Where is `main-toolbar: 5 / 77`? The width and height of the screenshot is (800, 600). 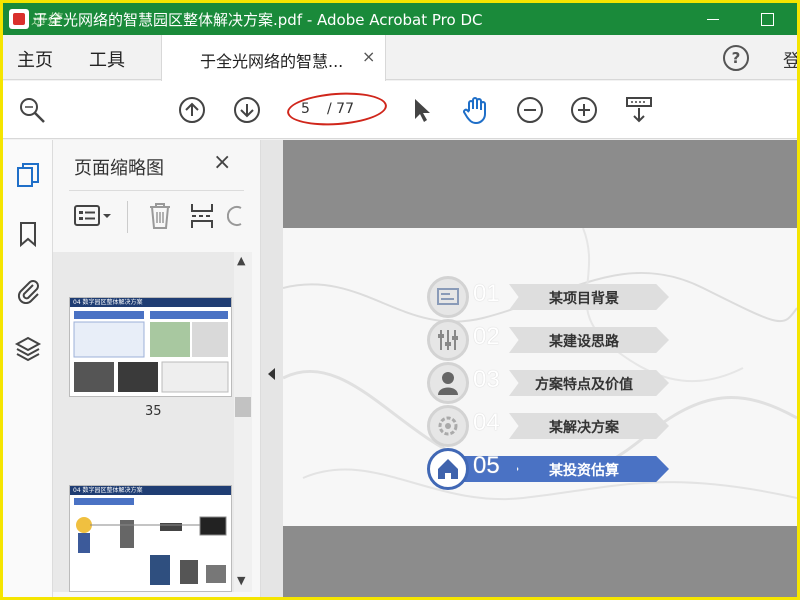 main-toolbar: 5 / 77 is located at coordinates (400, 110).